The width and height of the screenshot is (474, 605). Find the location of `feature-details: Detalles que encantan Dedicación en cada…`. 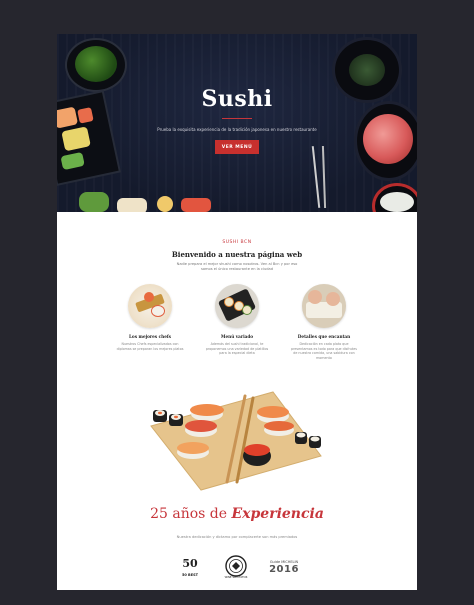

feature-details: Detalles que encantan Dedicación en cada… is located at coordinates (324, 322).